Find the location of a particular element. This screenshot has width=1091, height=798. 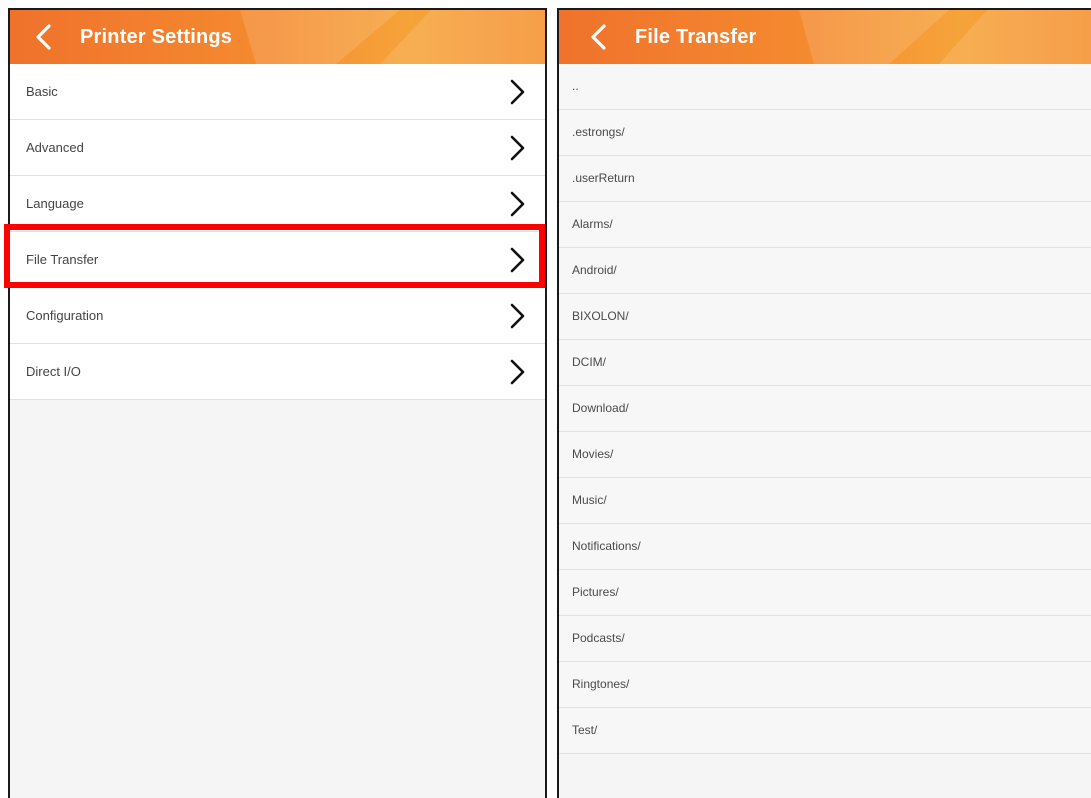

menu-item-language: Language is located at coordinates (277, 204).